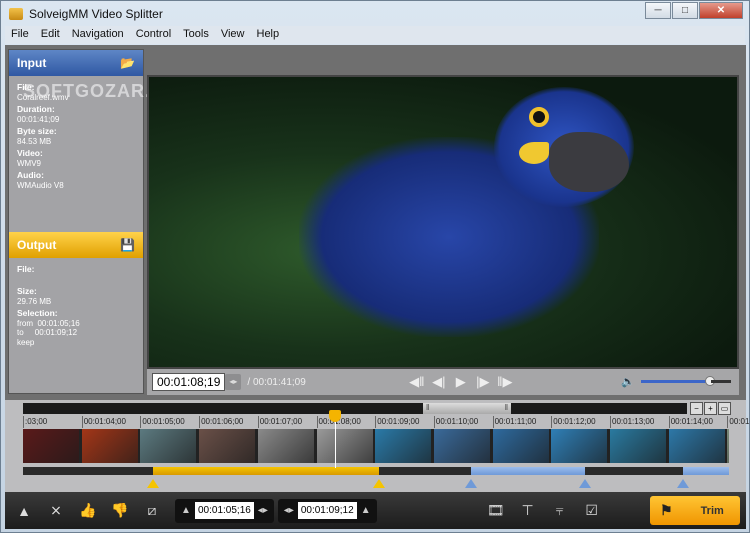 The height and width of the screenshot is (533, 750). What do you see at coordinates (88, 510) in the screenshot?
I see `thumbs-up-icon: 👍` at bounding box center [88, 510].